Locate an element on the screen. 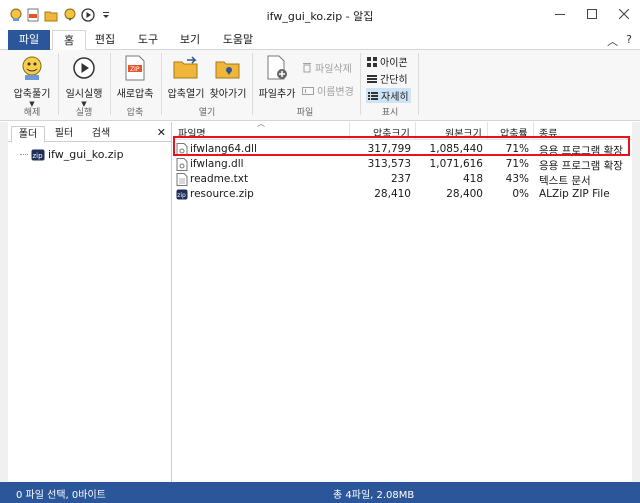 Image resolution: width=640 pixels, height=503 pixels. tab-tools: 도구 is located at coordinates (148, 40).